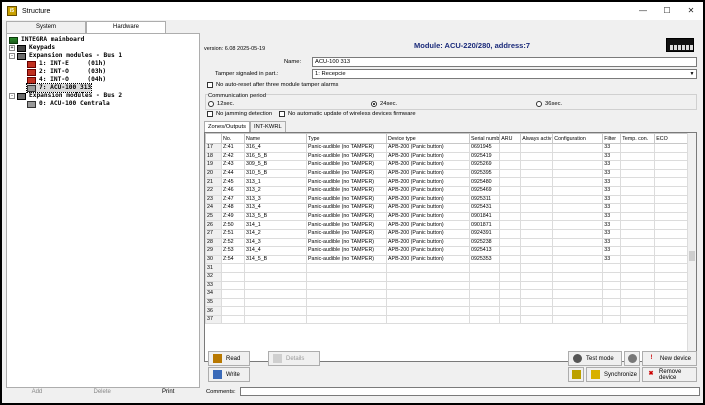 The image size is (705, 405). What do you see at coordinates (229, 358) in the screenshot?
I see `read-button: Read` at bounding box center [229, 358].